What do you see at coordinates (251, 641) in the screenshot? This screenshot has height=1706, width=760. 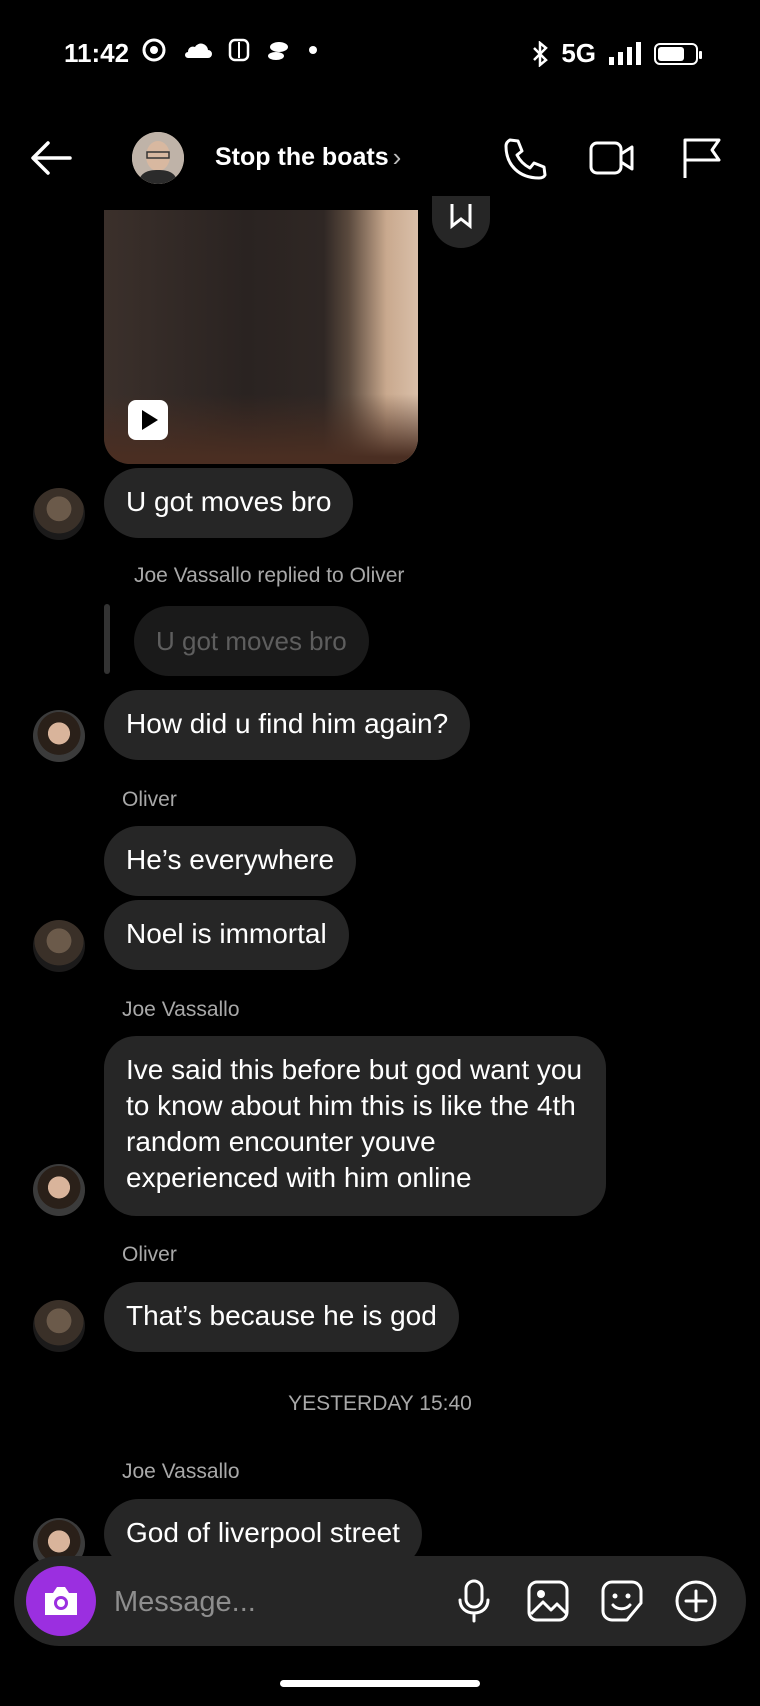 I see `reply-quote-bubble: U got moves bro` at bounding box center [251, 641].